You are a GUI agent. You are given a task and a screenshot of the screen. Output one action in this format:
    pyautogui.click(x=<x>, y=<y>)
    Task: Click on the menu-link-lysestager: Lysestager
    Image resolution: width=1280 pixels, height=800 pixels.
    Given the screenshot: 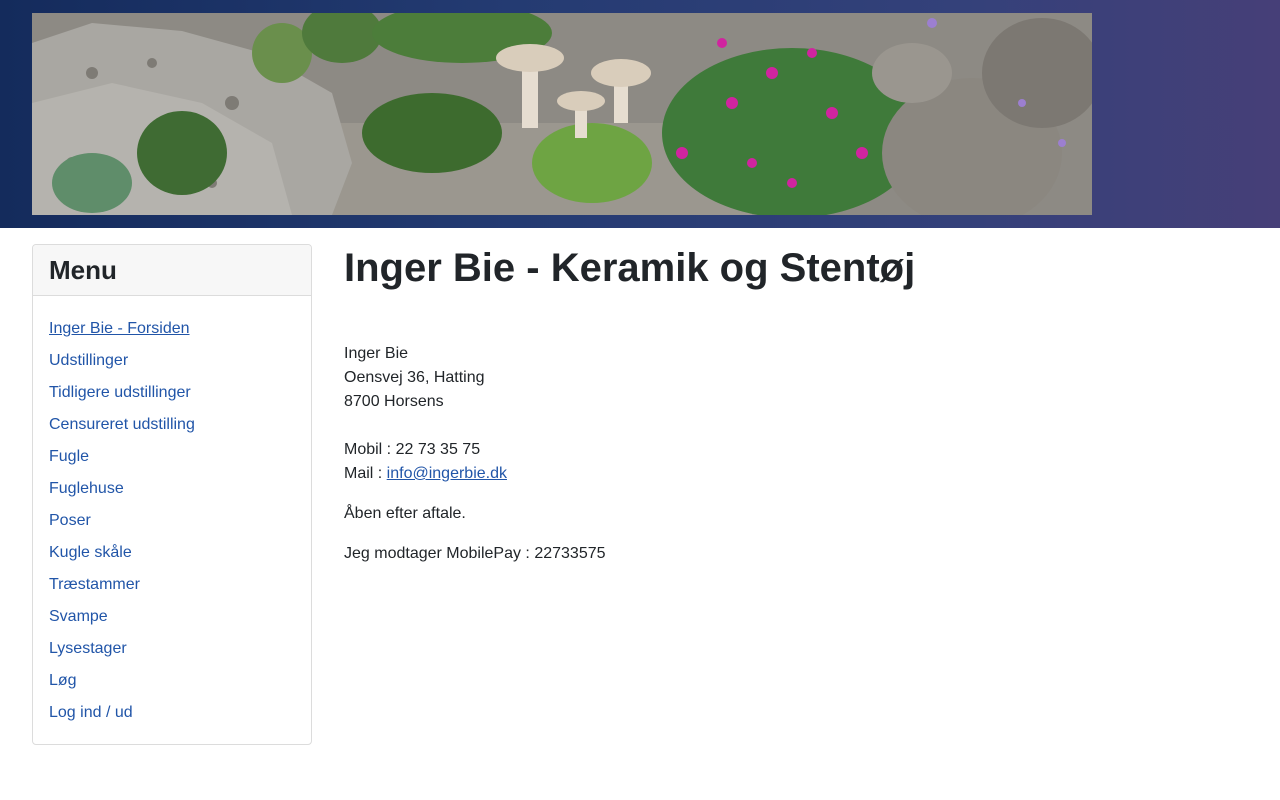 What is the action you would take?
    pyautogui.click(x=88, y=648)
    